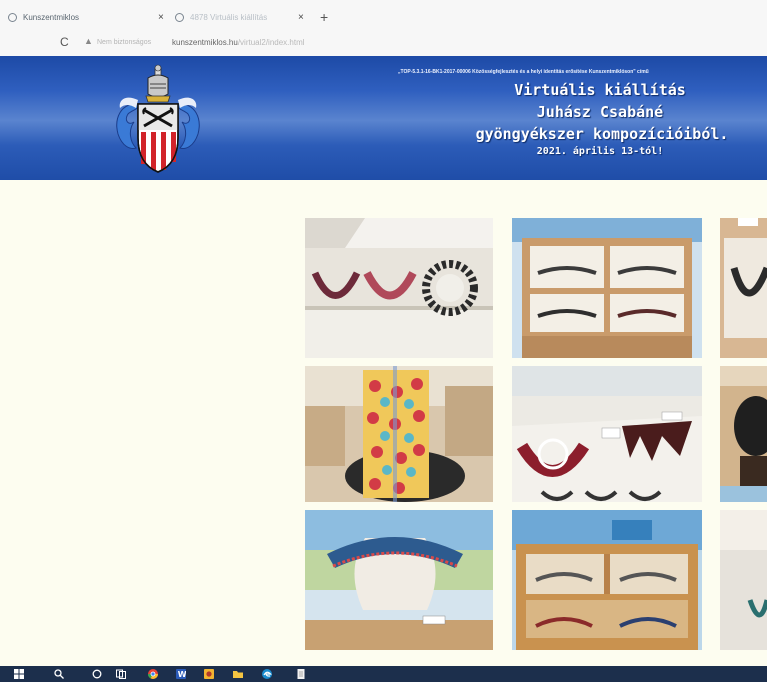 The height and width of the screenshot is (682, 767). Describe the element at coordinates (158, 118) in the screenshot. I see `coat-of-arms-logo` at that location.